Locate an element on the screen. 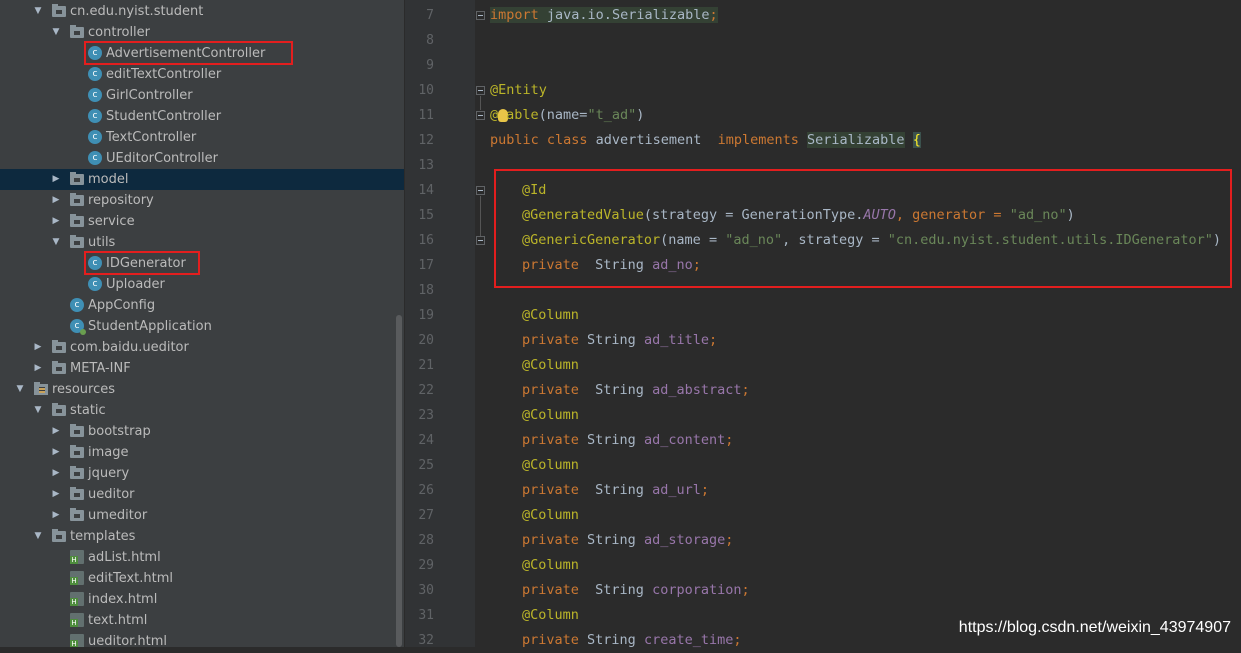  fold-guide-line is located at coordinates (480, 103).